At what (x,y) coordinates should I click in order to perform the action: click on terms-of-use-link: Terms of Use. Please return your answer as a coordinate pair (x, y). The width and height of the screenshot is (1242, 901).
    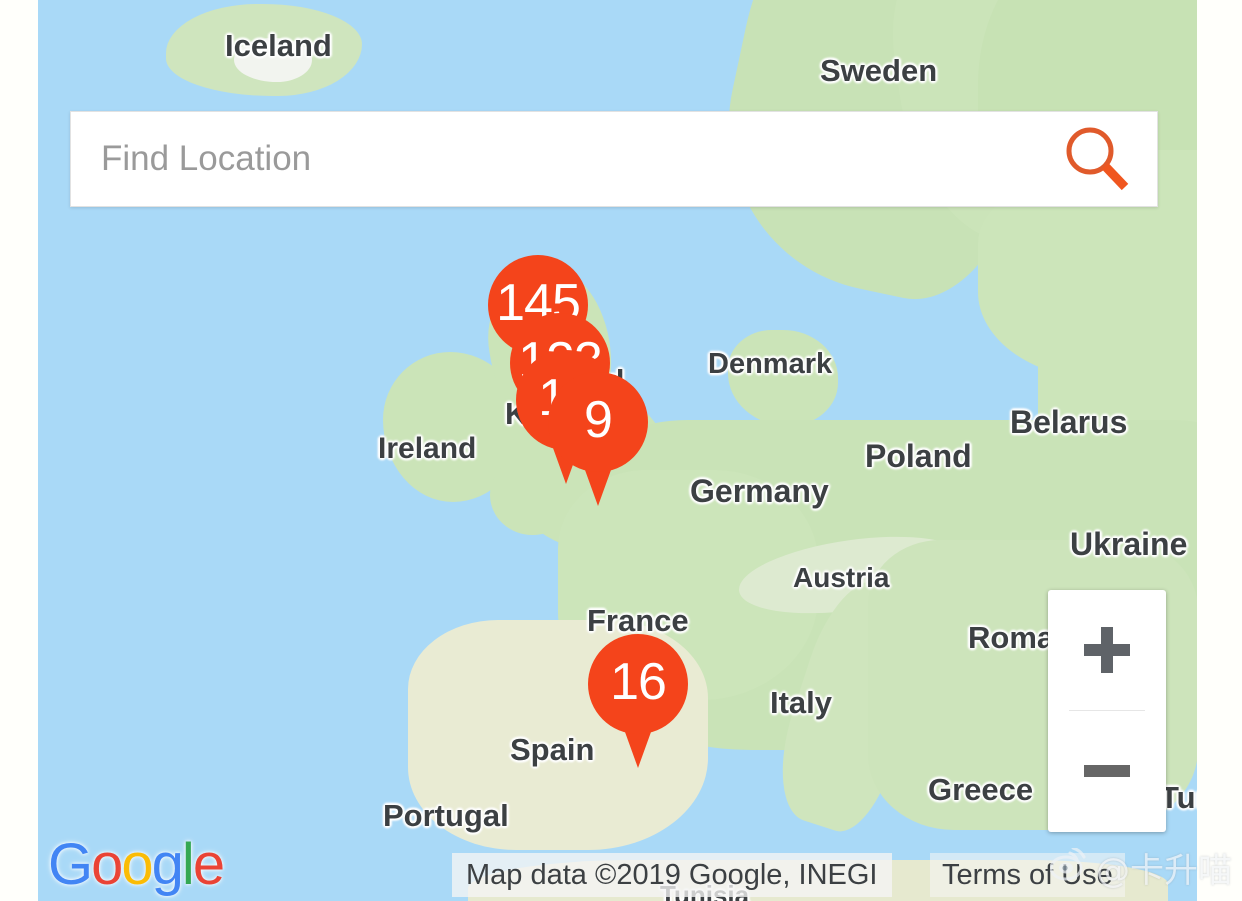
    Looking at the image, I should click on (1027, 875).